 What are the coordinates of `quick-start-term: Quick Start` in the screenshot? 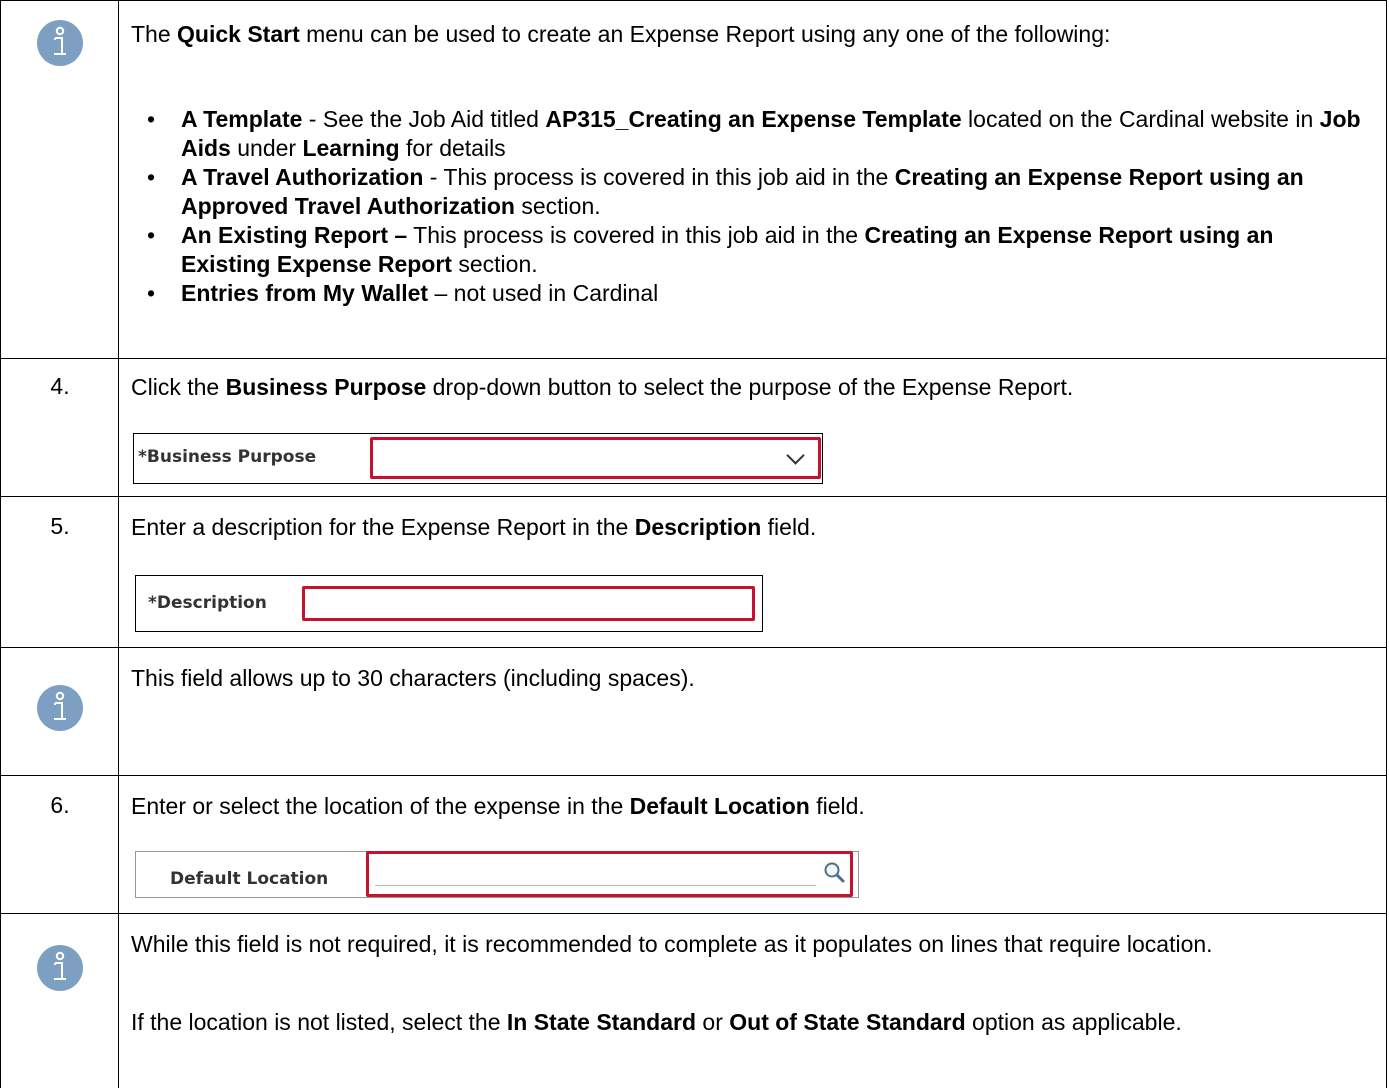 It's located at (238, 34).